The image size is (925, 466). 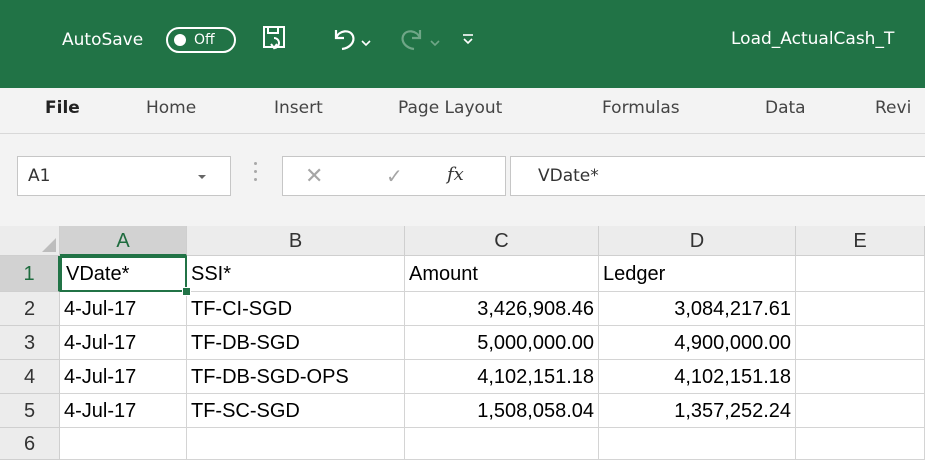 I want to click on column-header-a: A, so click(x=123, y=241).